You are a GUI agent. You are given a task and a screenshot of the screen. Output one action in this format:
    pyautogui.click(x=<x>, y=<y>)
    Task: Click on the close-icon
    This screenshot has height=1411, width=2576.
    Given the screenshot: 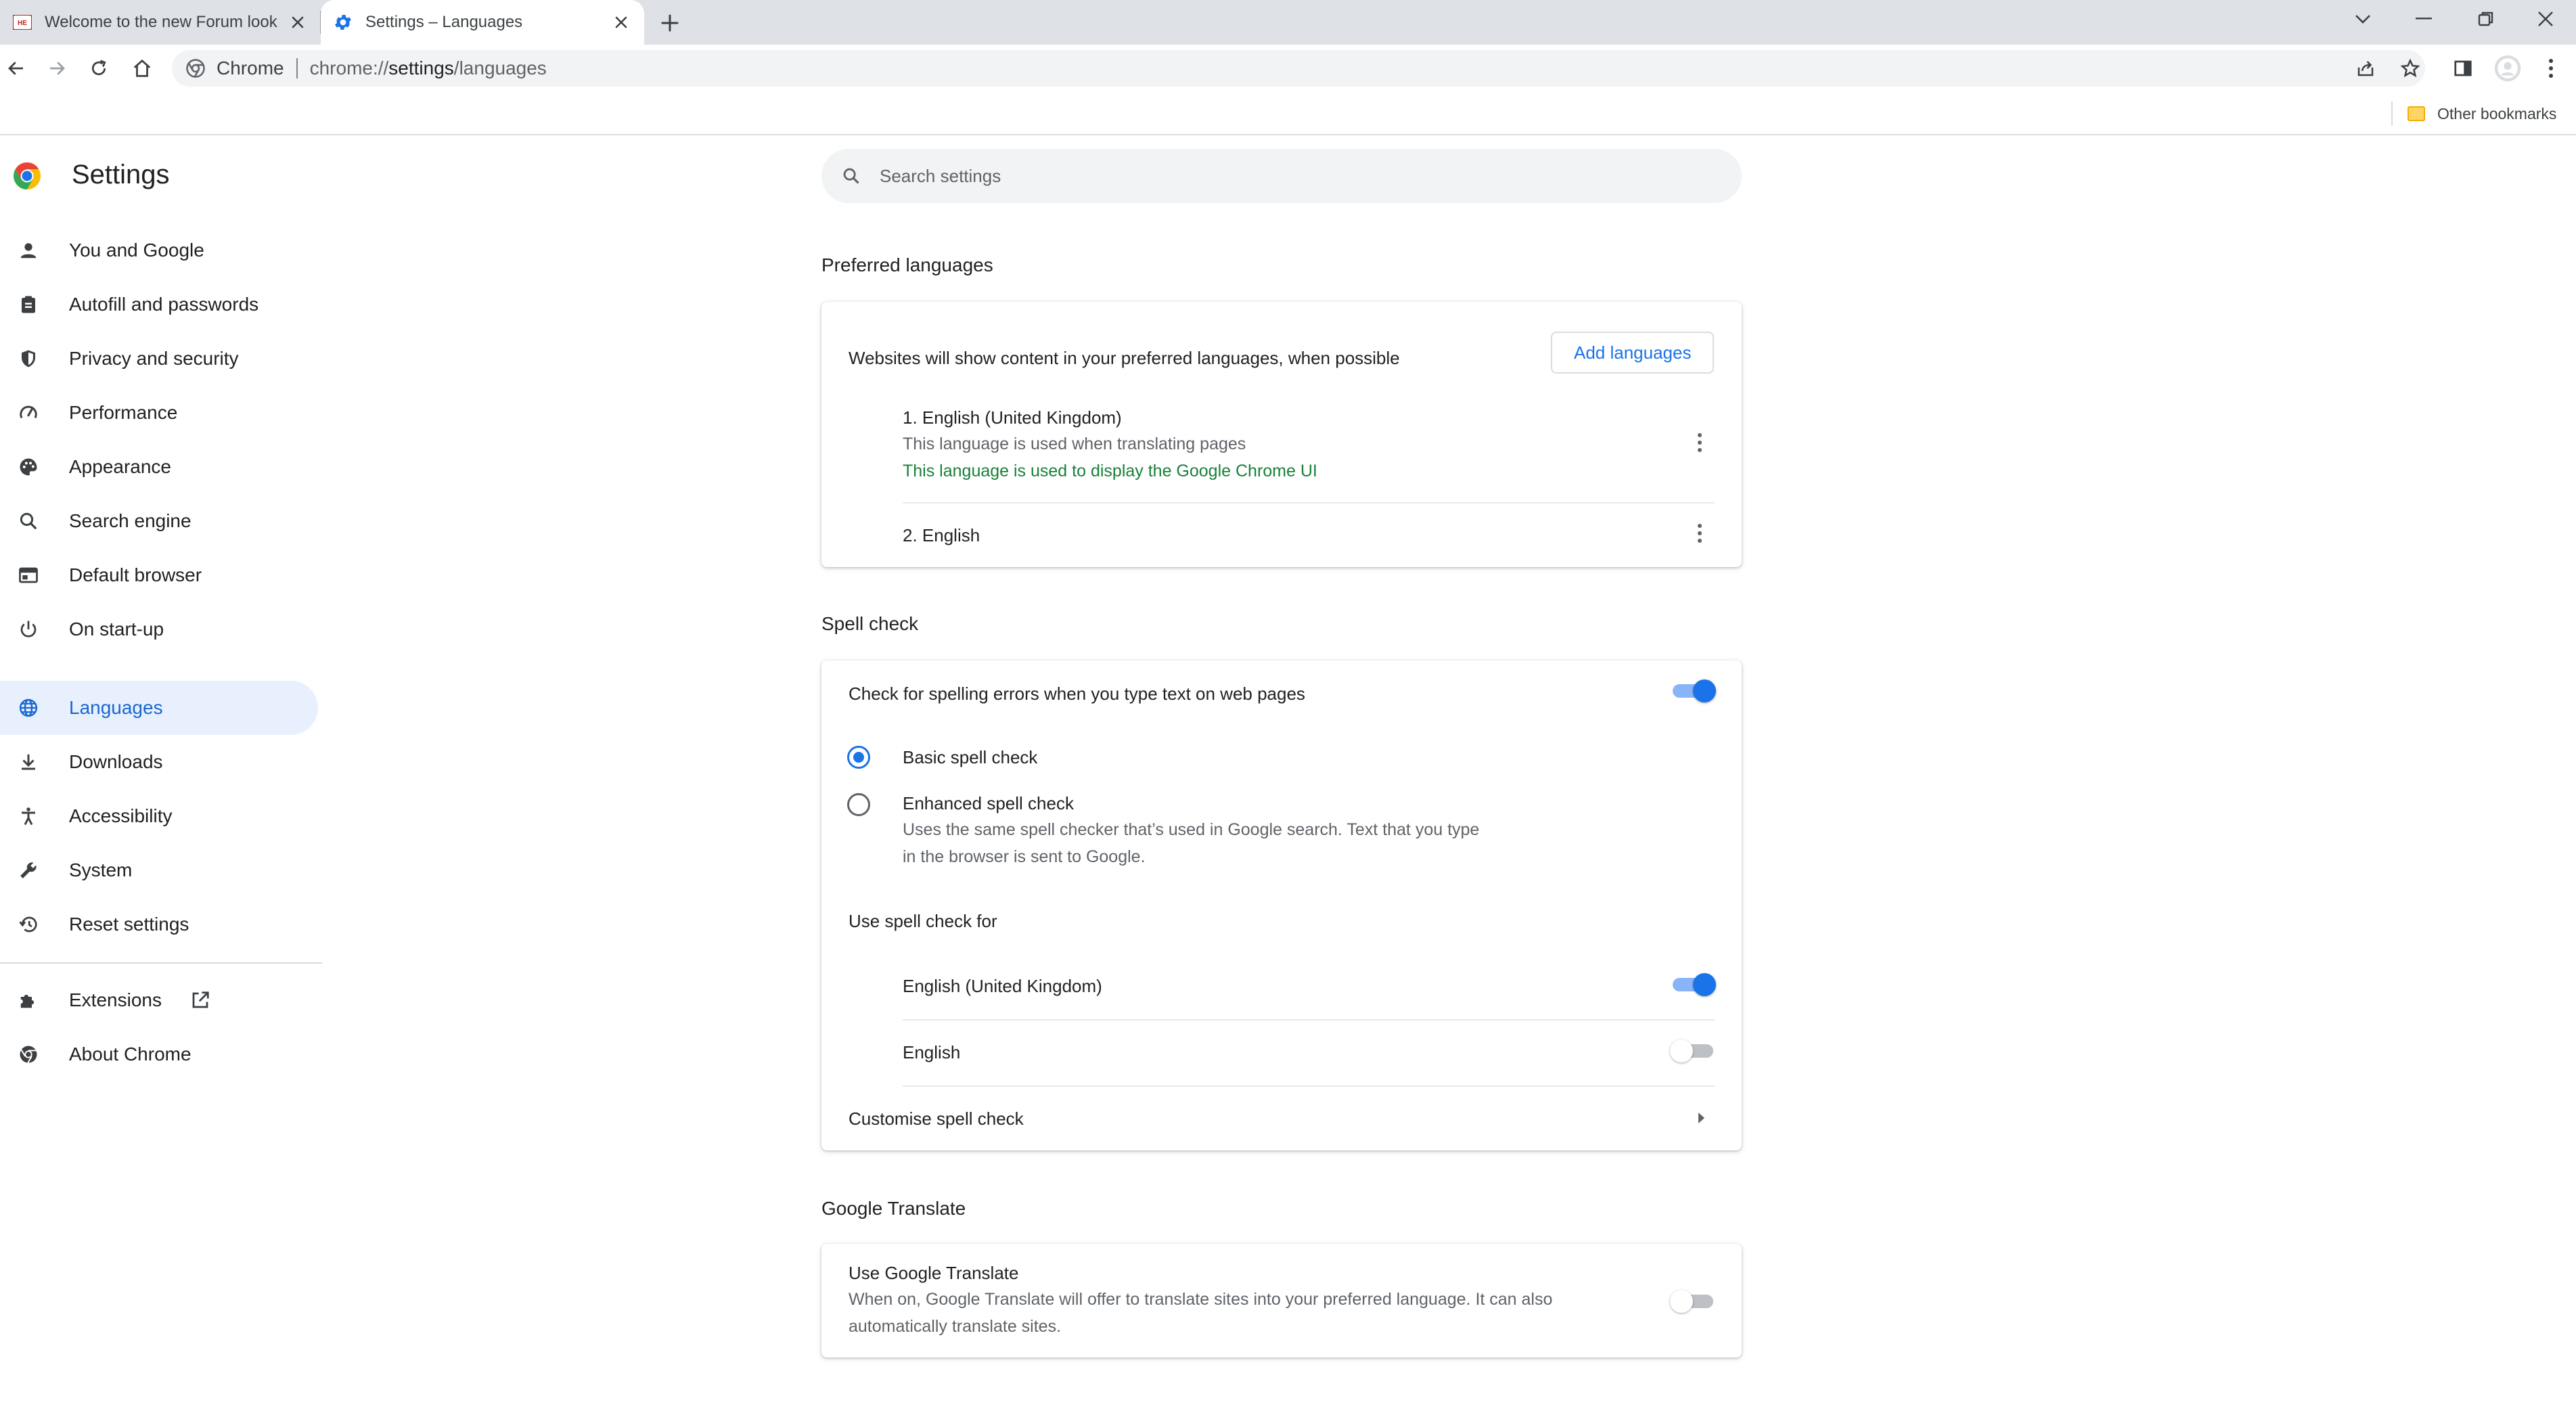 What is the action you would take?
    pyautogui.click(x=2545, y=19)
    